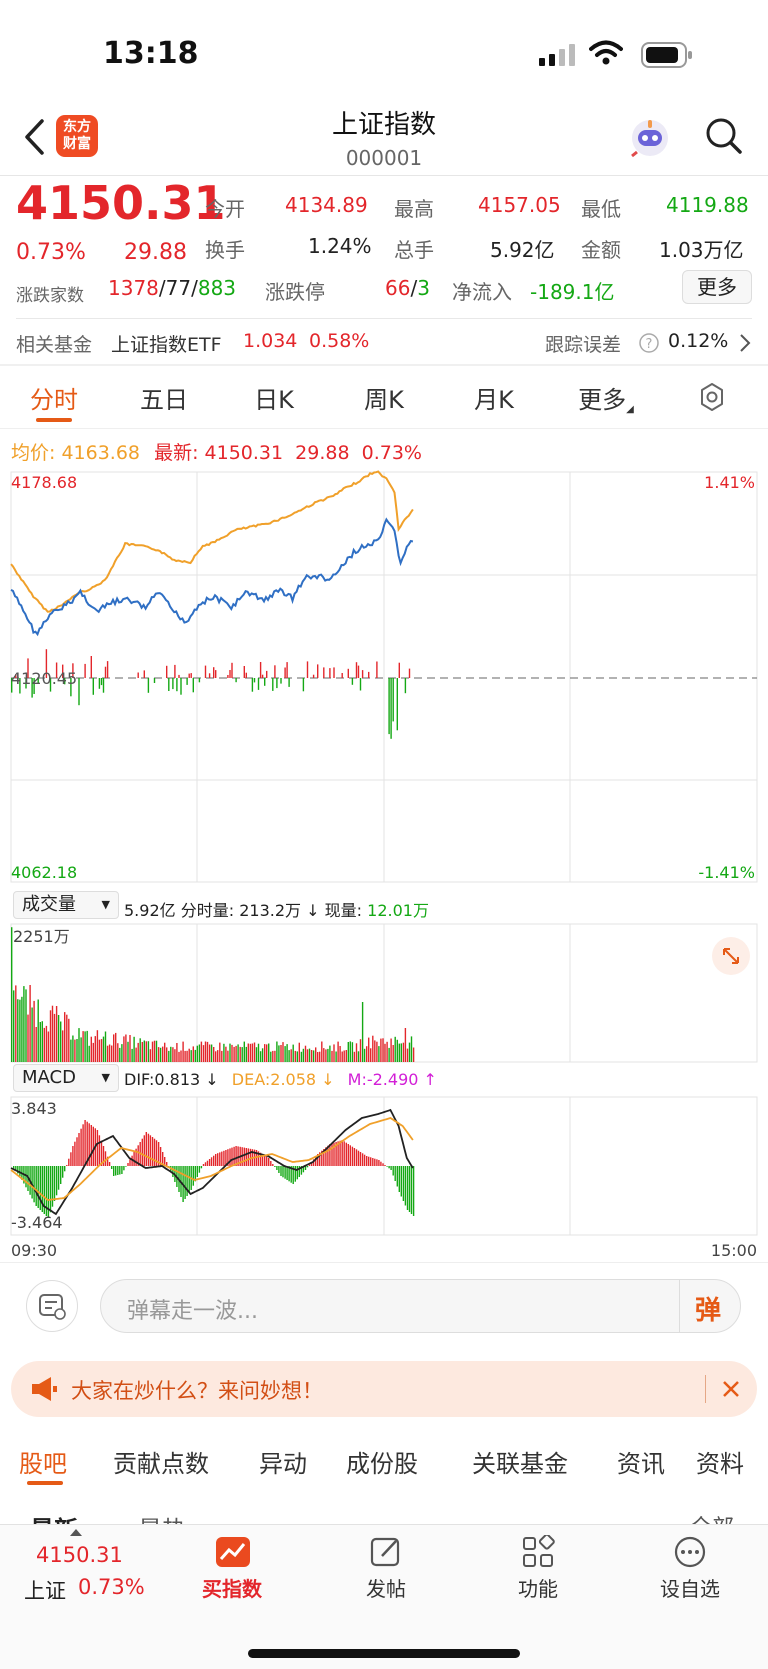  Describe the element at coordinates (384, 1389) in the screenshot. I see `ask-banner: 大家在炒什么？来问妙想！` at that location.